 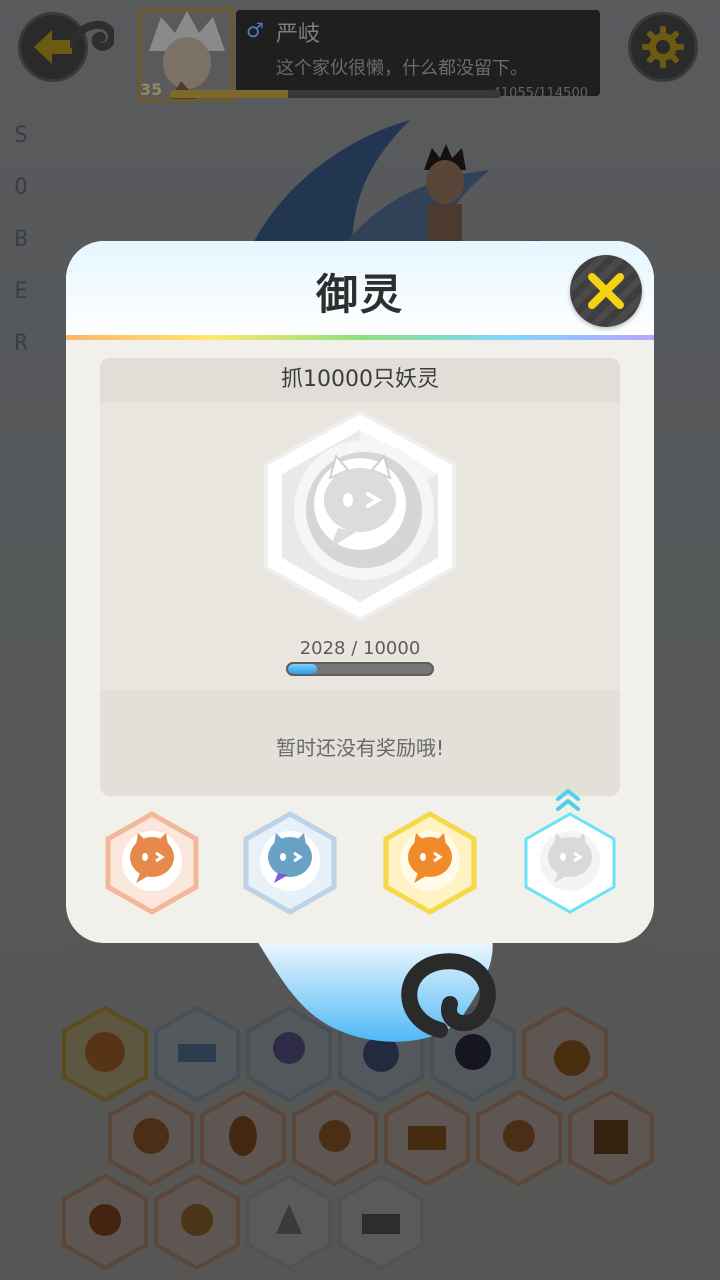 What do you see at coordinates (359, 294) in the screenshot?
I see `dialog-title: 御灵` at bounding box center [359, 294].